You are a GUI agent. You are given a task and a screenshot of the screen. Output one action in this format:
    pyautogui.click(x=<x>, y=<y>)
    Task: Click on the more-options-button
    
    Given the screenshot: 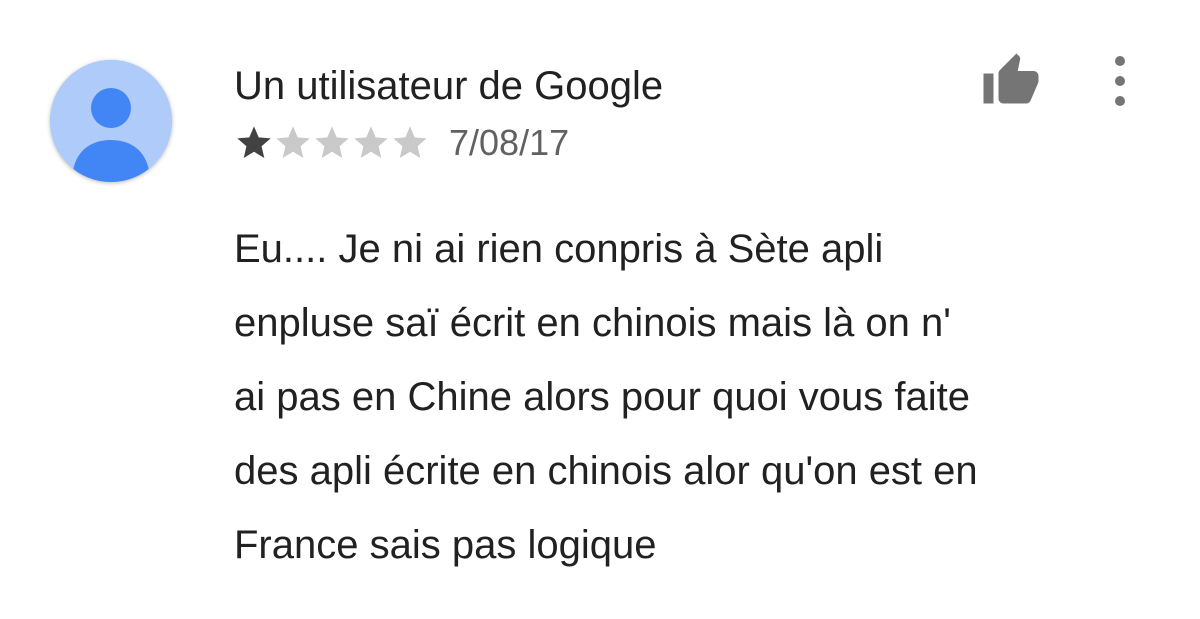 What is the action you would take?
    pyautogui.click(x=1120, y=81)
    